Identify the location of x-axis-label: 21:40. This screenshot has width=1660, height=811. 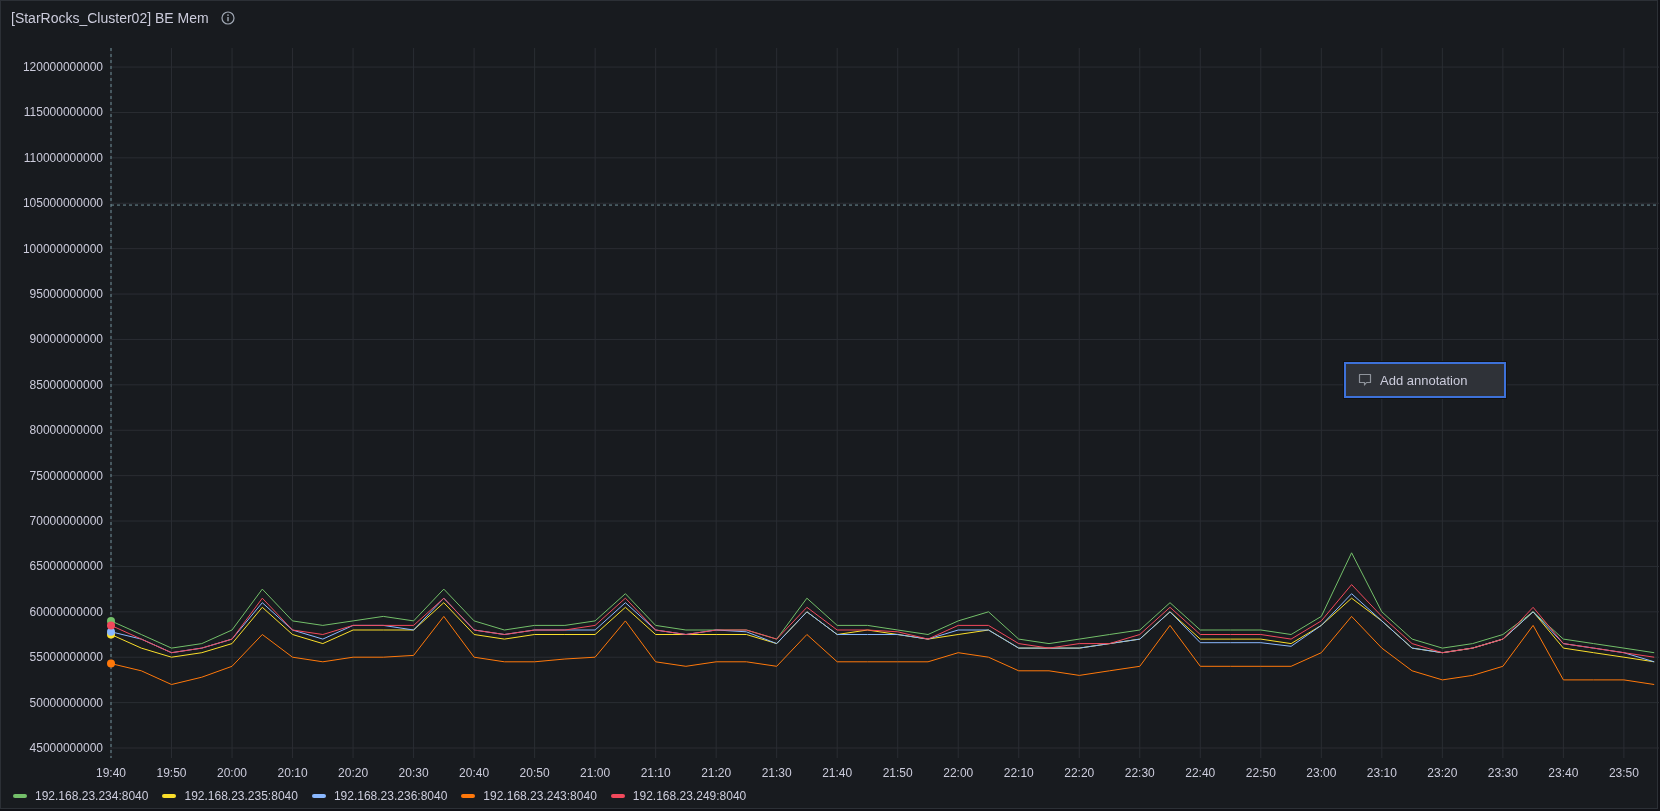
(837, 773).